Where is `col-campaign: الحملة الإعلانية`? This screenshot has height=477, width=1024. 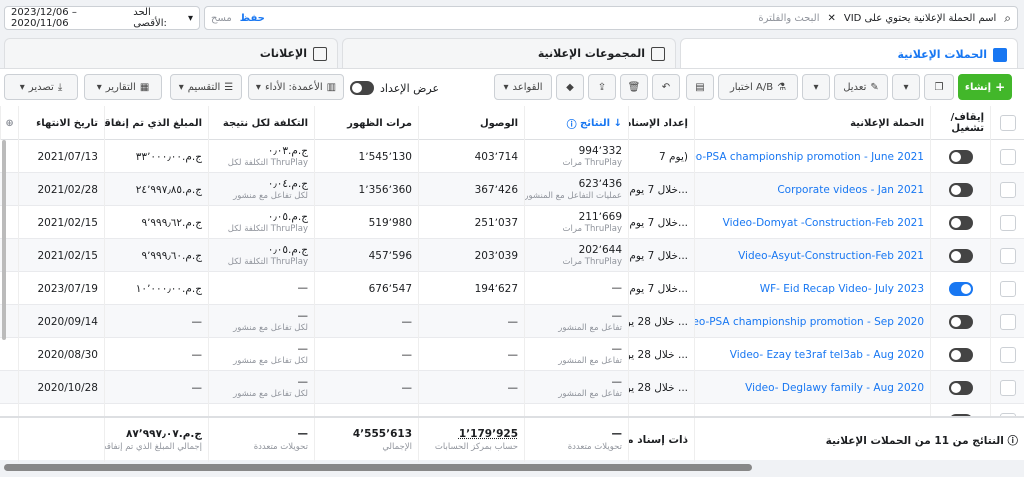
col-campaign: الحملة الإعلانية is located at coordinates (812, 123).